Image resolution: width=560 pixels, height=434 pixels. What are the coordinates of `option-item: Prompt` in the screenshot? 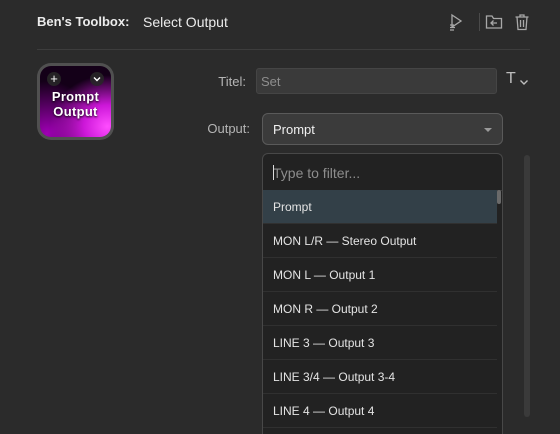 It's located at (380, 207).